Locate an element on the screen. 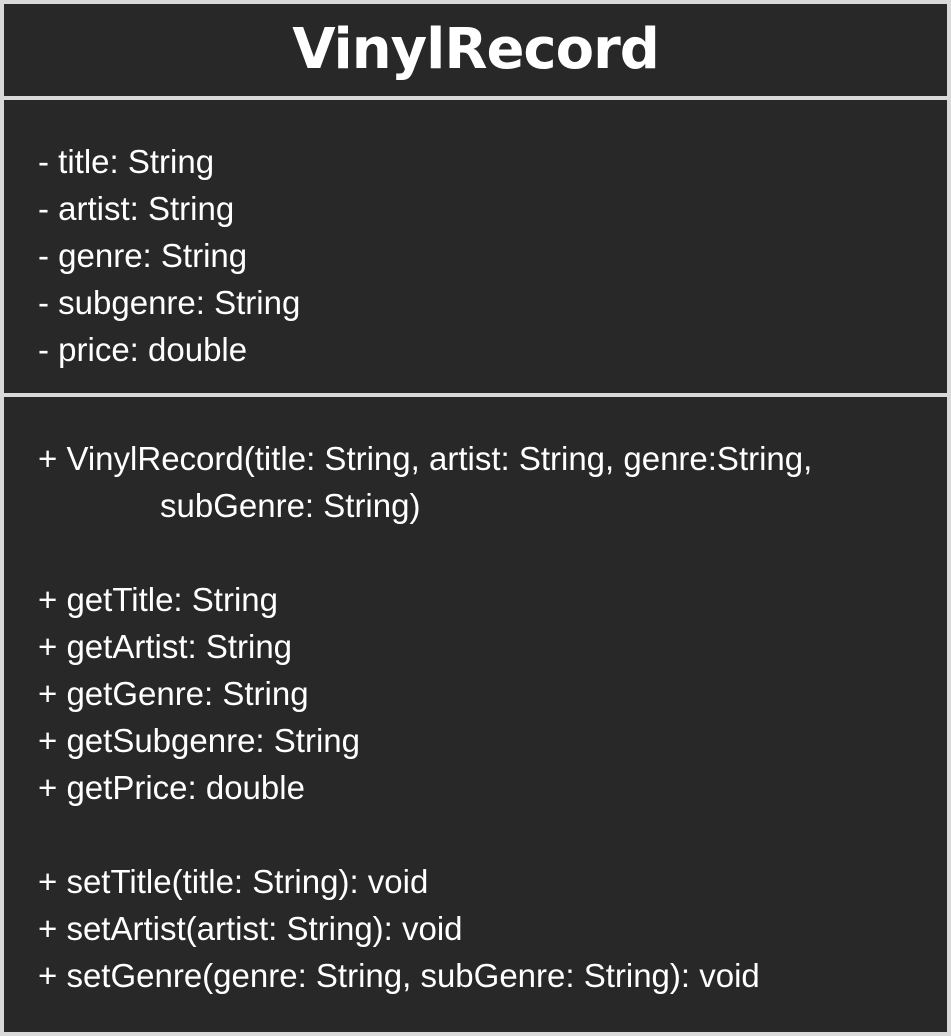 The height and width of the screenshot is (1036, 951). method-set-title: + setTitle(title: String): void is located at coordinates (233, 881).